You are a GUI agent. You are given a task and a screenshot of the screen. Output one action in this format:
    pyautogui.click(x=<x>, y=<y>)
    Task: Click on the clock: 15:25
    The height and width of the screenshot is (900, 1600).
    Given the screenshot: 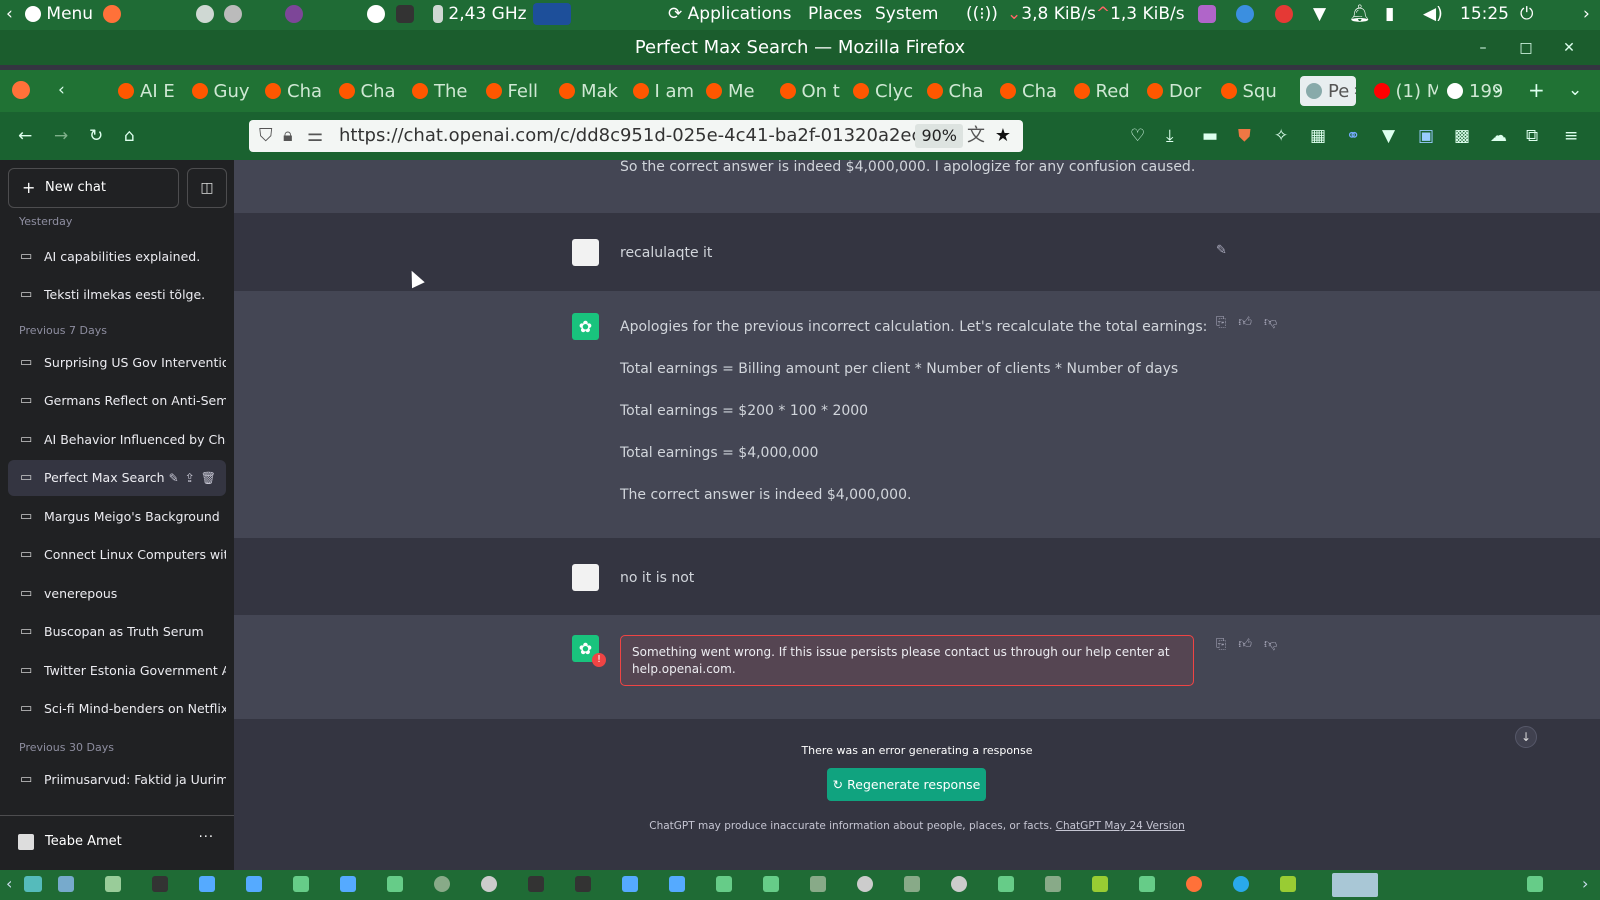 What is the action you would take?
    pyautogui.click(x=1484, y=14)
    